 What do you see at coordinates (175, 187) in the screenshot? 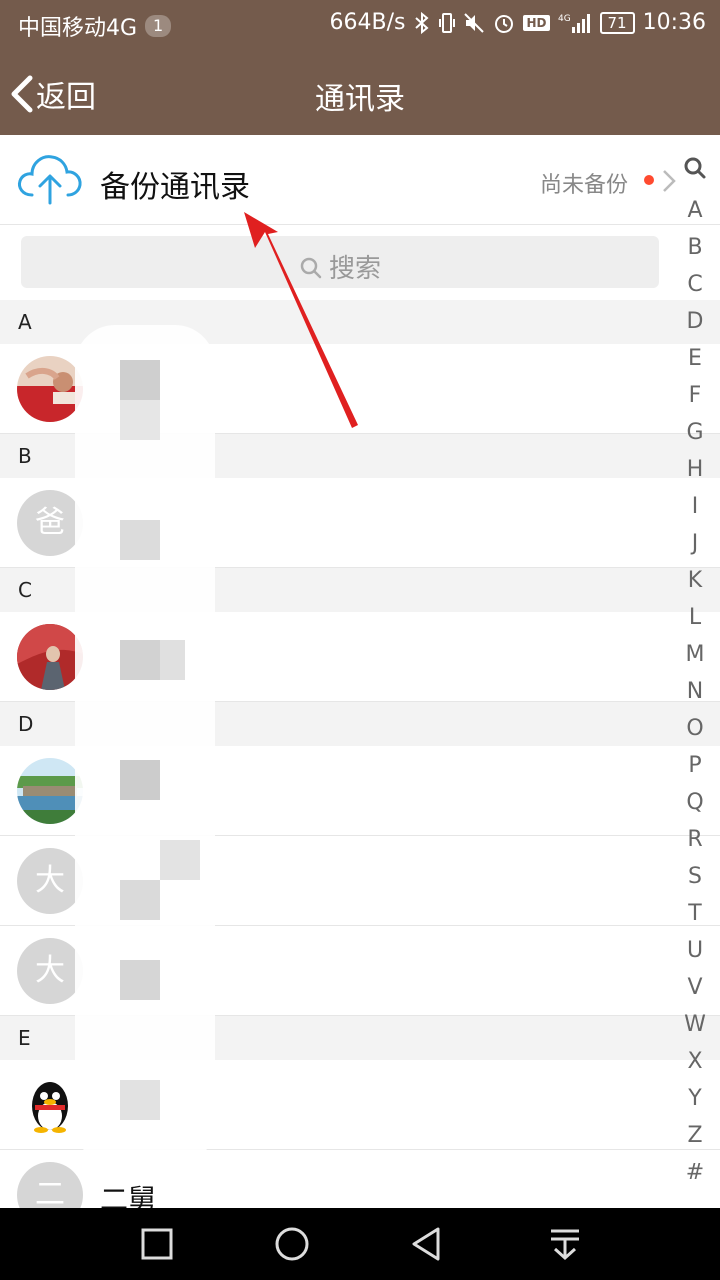
I see `backup-title: 备份通讯录` at bounding box center [175, 187].